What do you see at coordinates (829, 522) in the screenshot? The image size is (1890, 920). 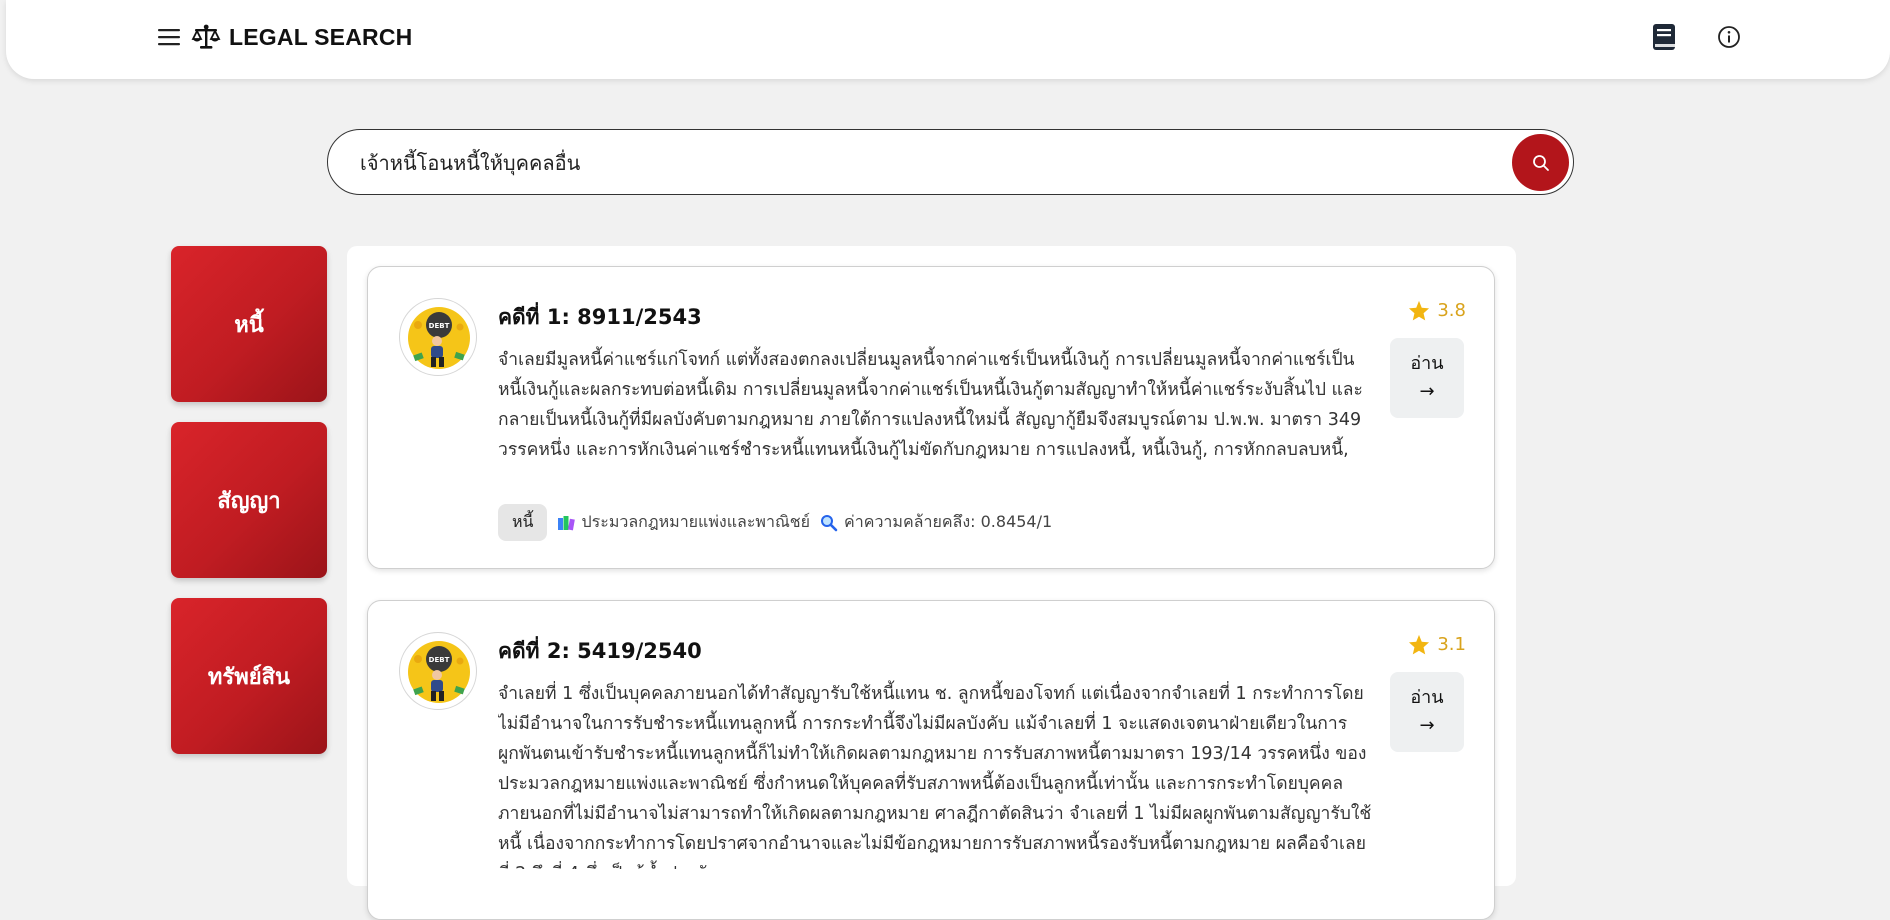 I see `magnifier-icon` at bounding box center [829, 522].